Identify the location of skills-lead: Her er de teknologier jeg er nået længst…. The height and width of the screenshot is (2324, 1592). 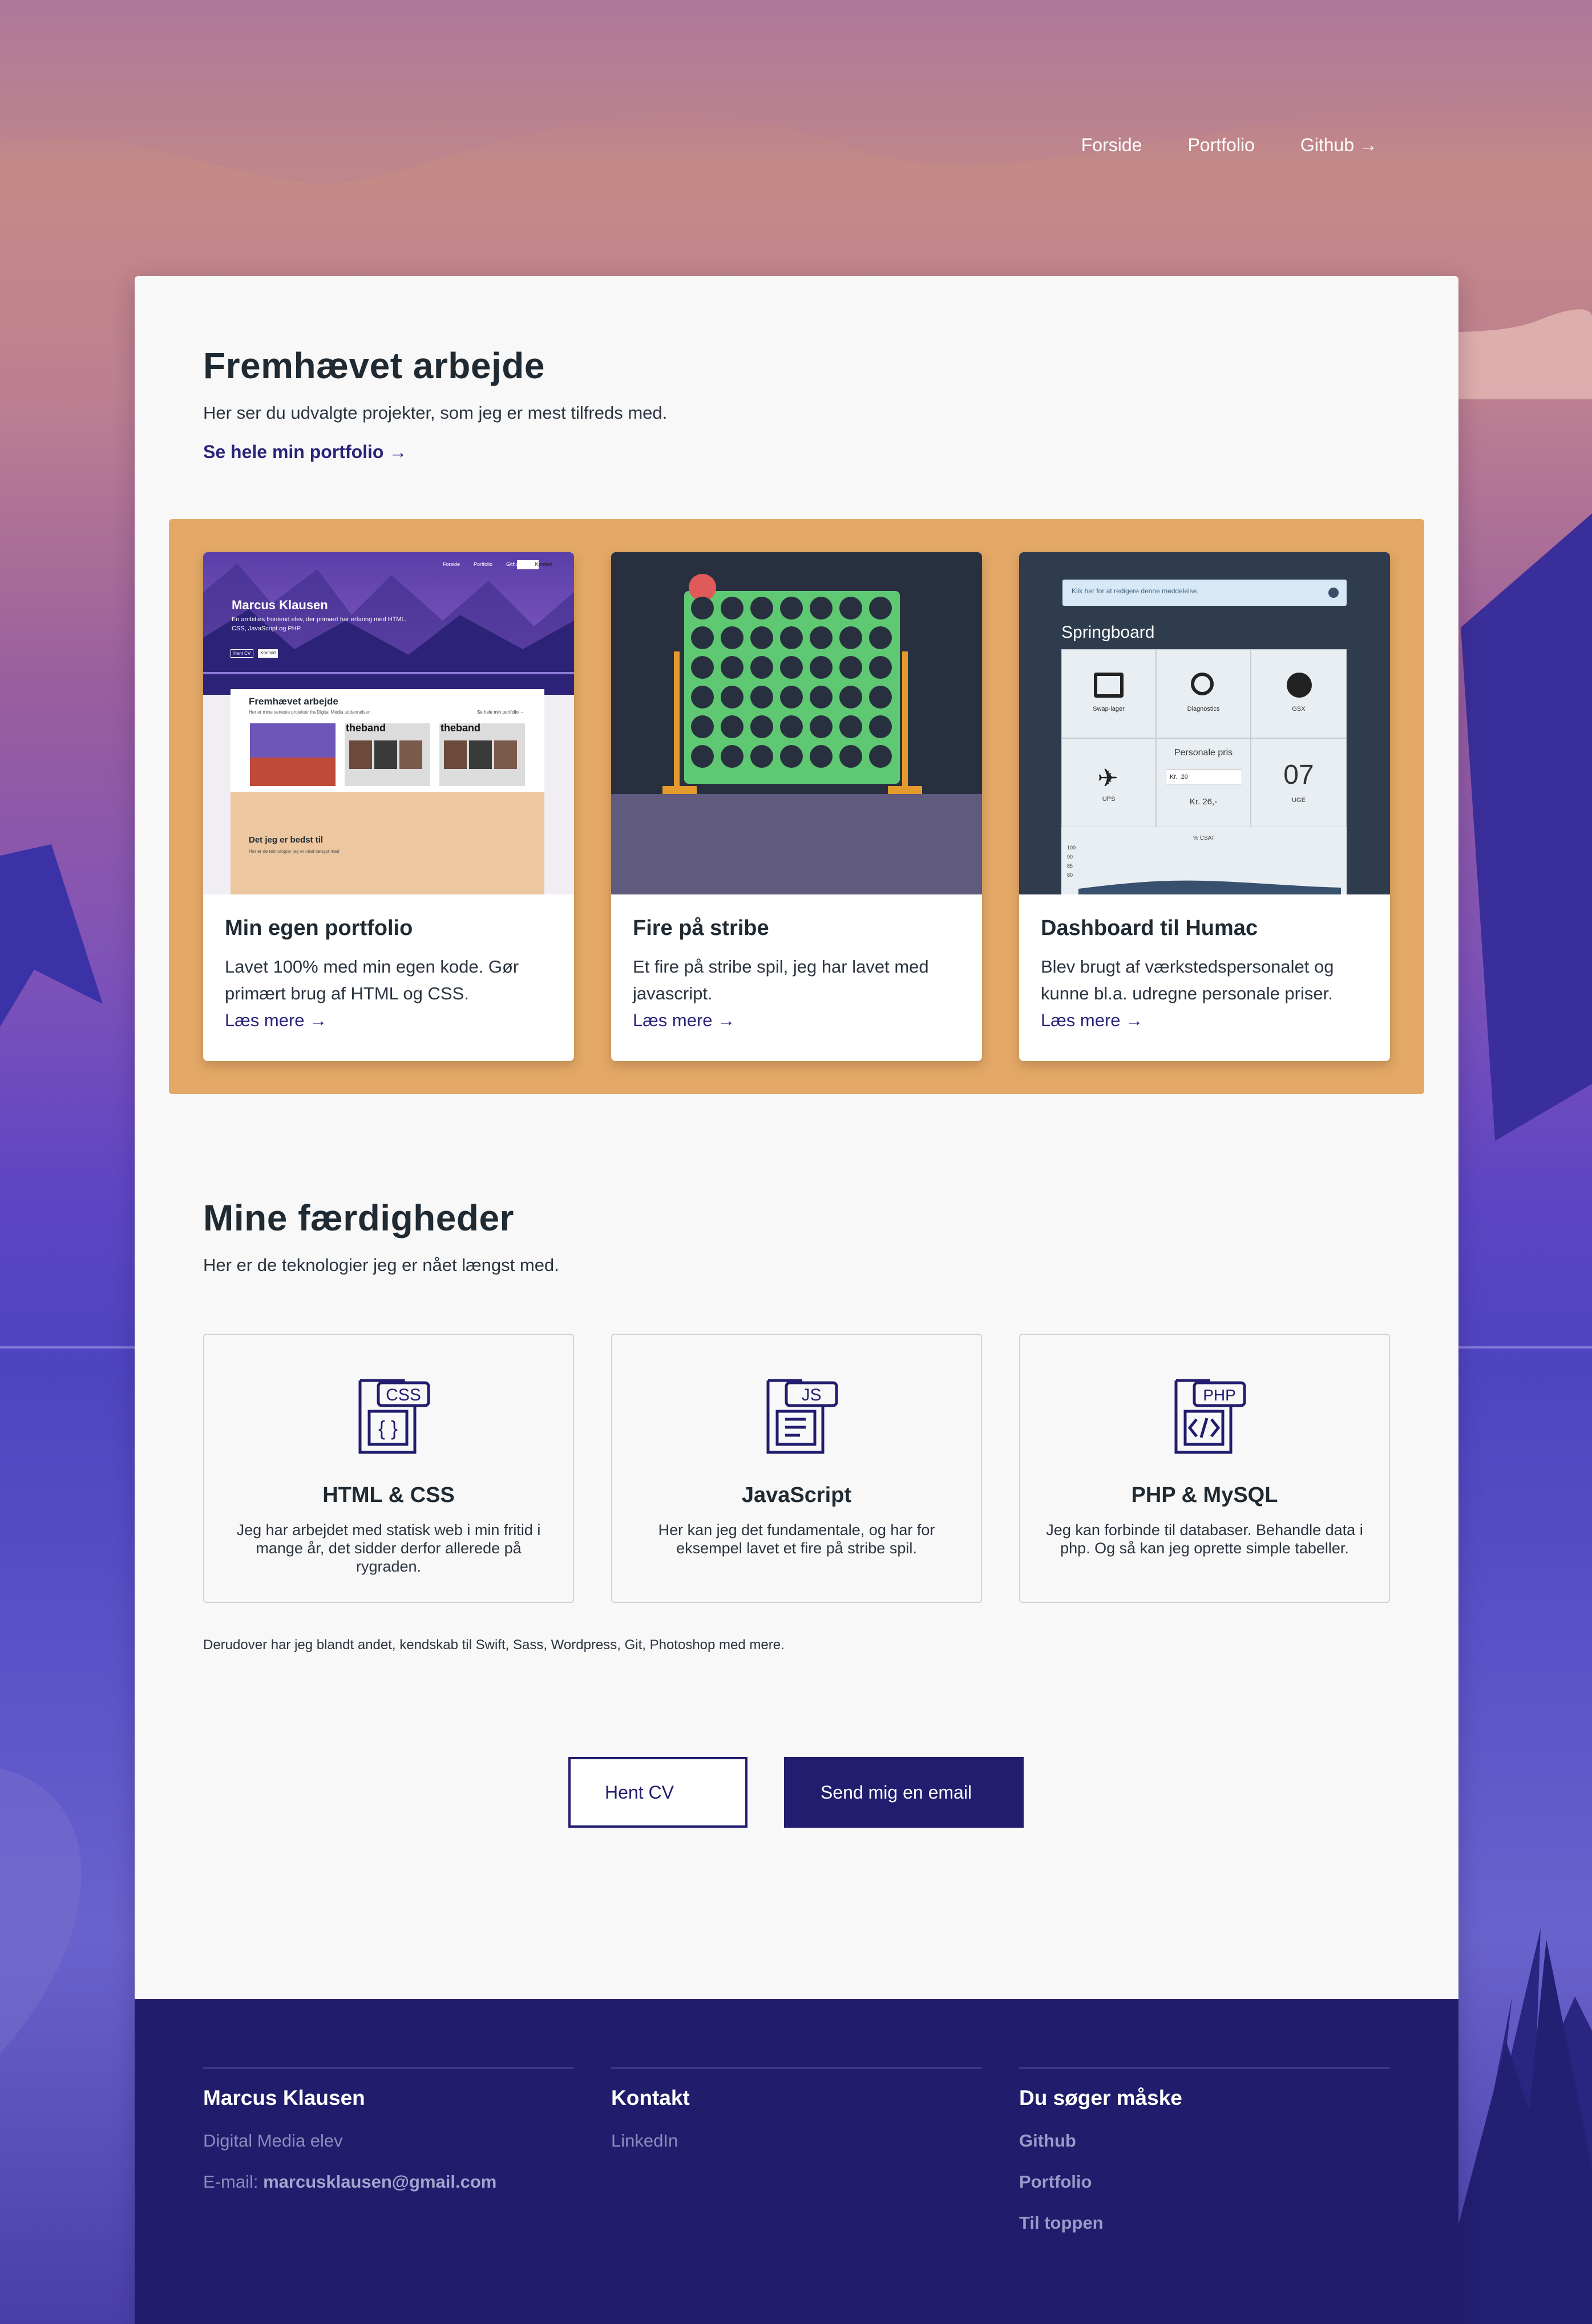
(381, 1265).